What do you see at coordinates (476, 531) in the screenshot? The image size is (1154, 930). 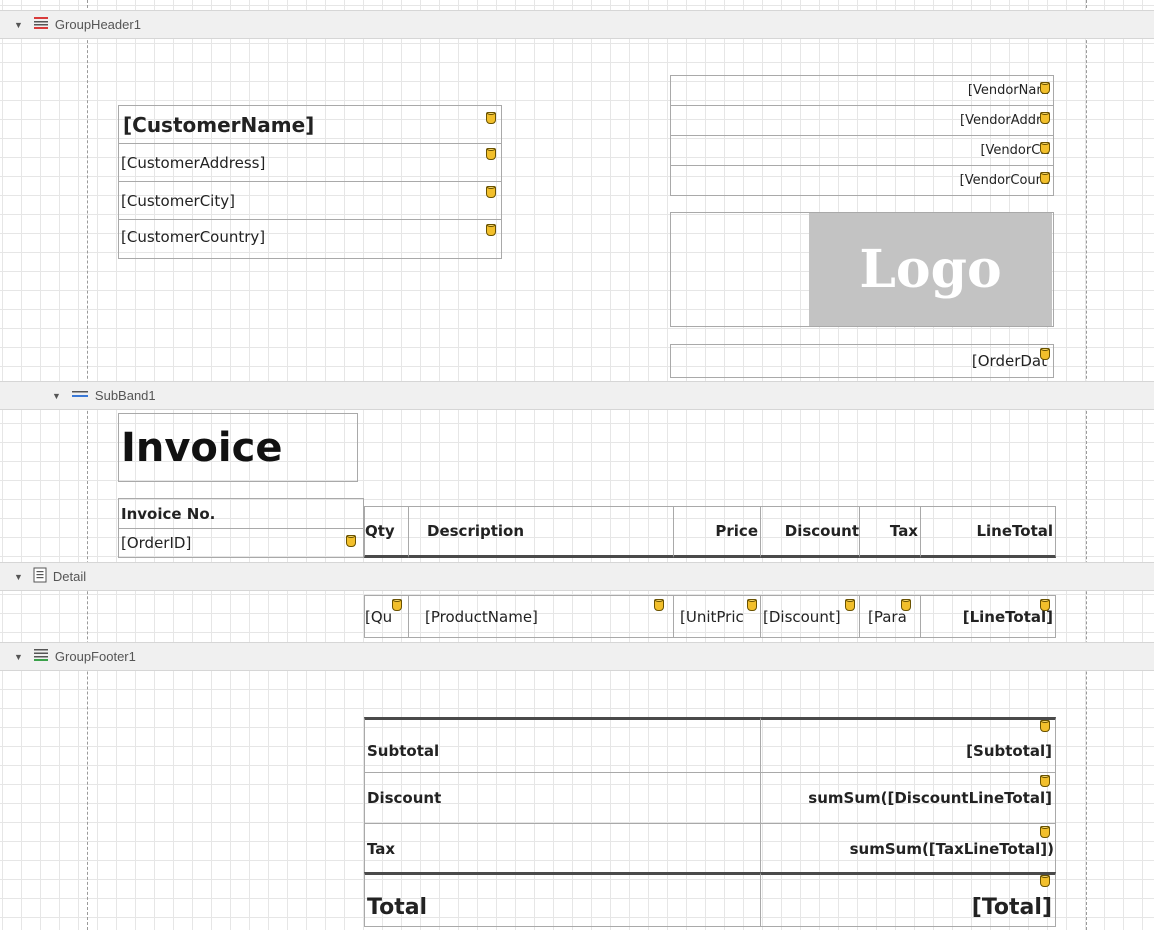 I see `field-text: Description` at bounding box center [476, 531].